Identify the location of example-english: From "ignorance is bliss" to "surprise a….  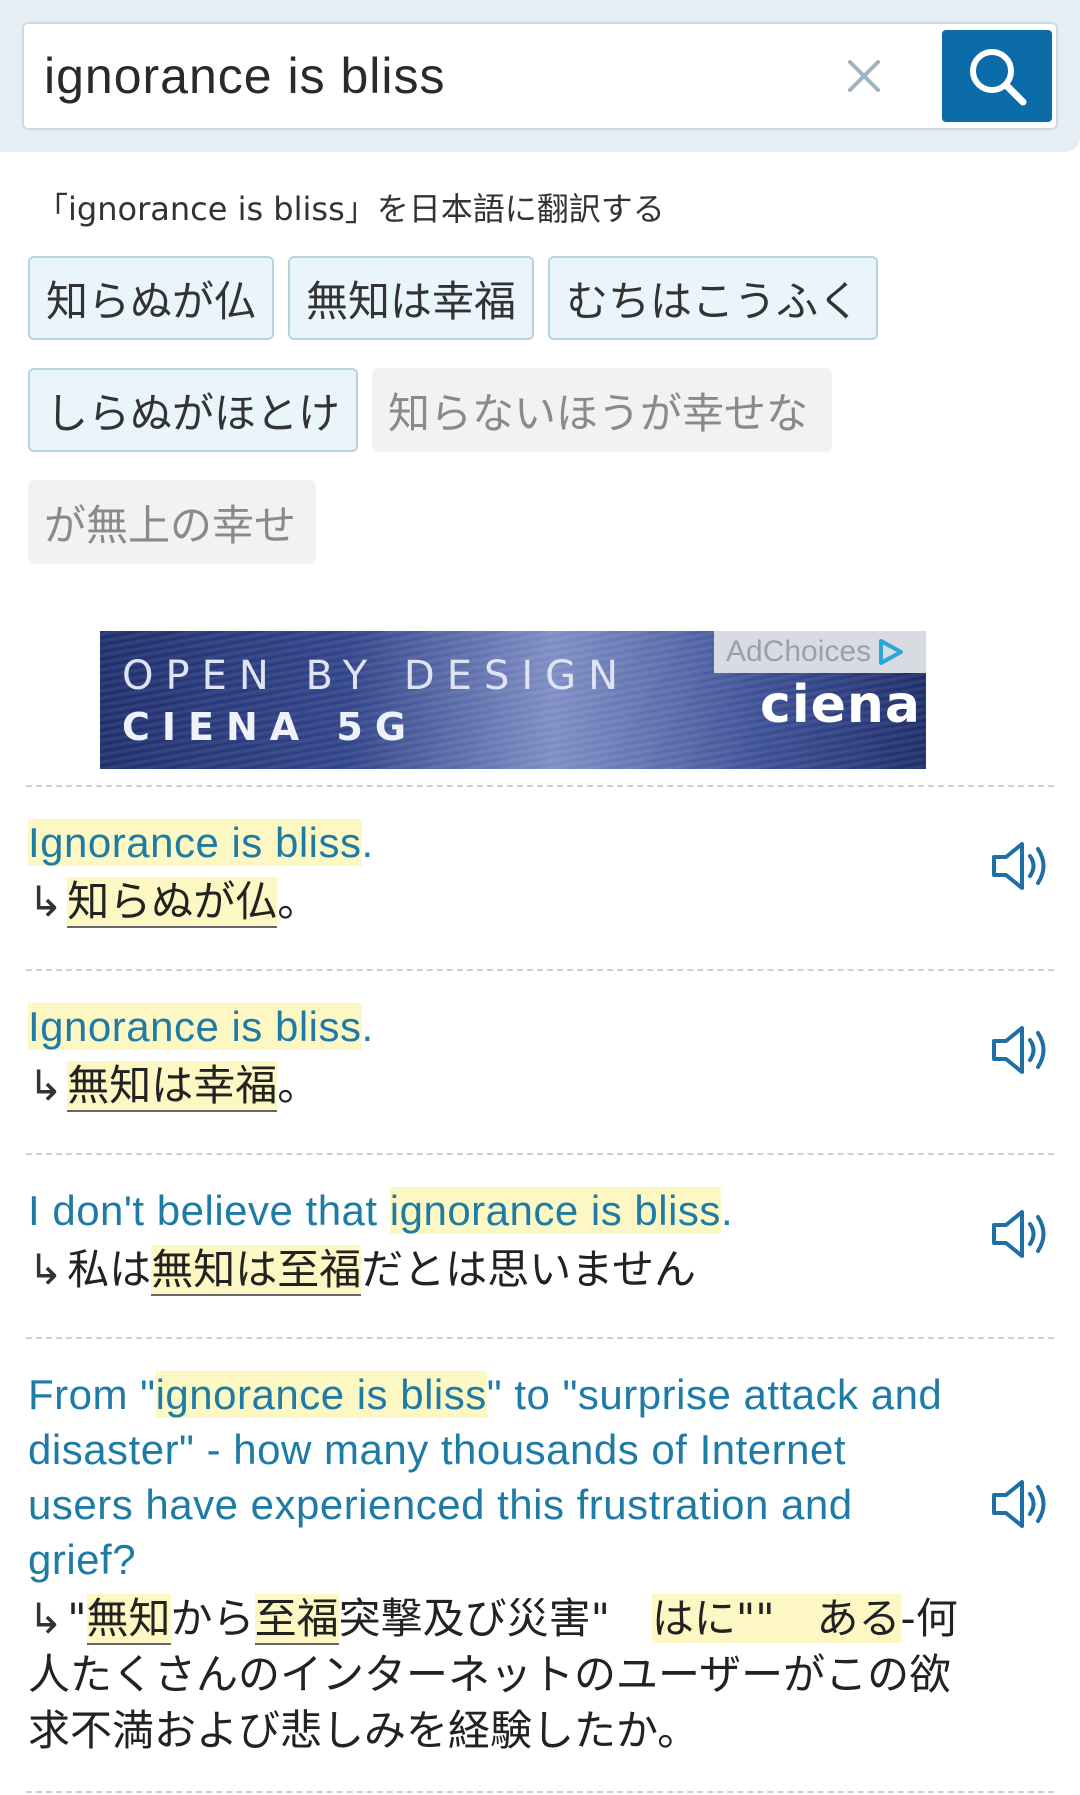
(485, 1477).